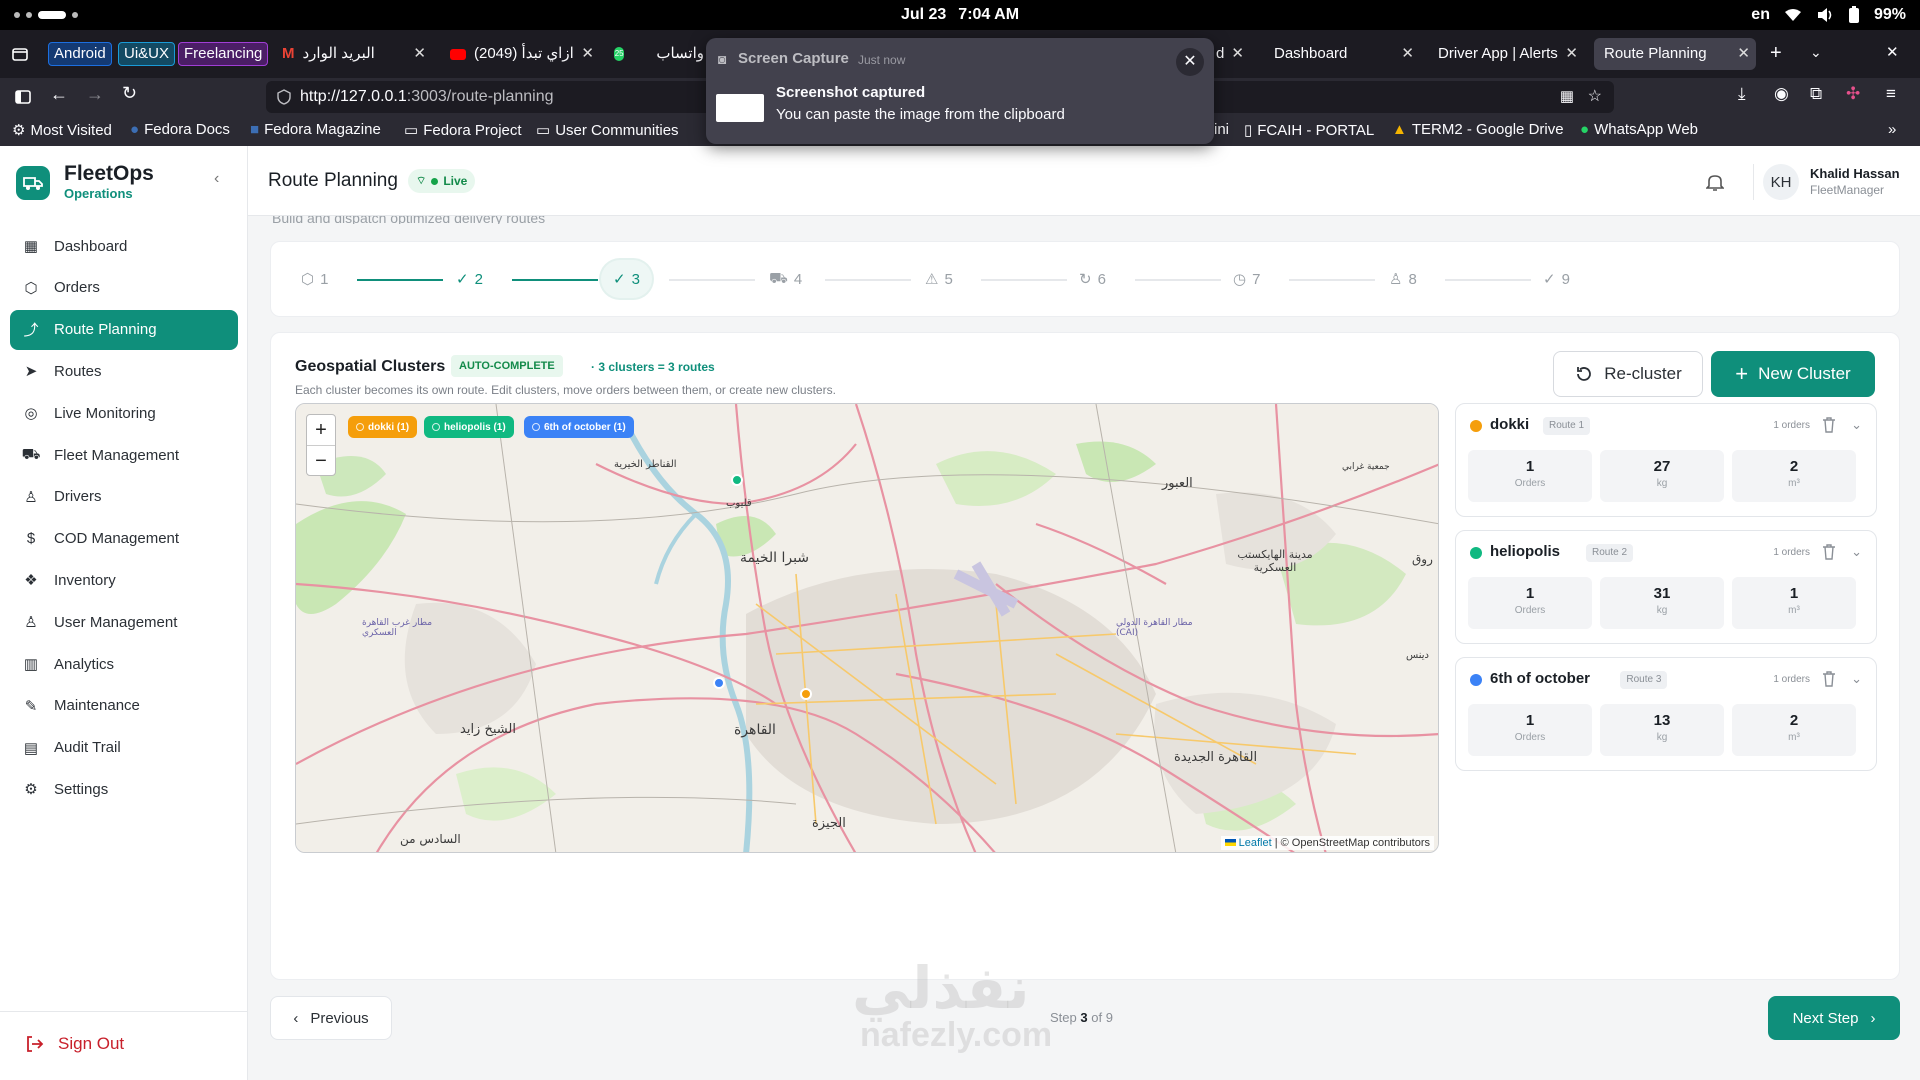 The height and width of the screenshot is (1080, 1920). I want to click on sidebar-item-route-planning: ⤴ Route Planning, so click(124, 329).